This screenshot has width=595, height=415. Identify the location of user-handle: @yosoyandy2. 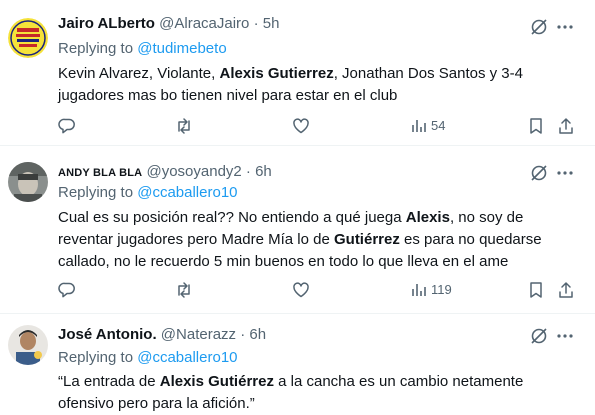
(193, 171).